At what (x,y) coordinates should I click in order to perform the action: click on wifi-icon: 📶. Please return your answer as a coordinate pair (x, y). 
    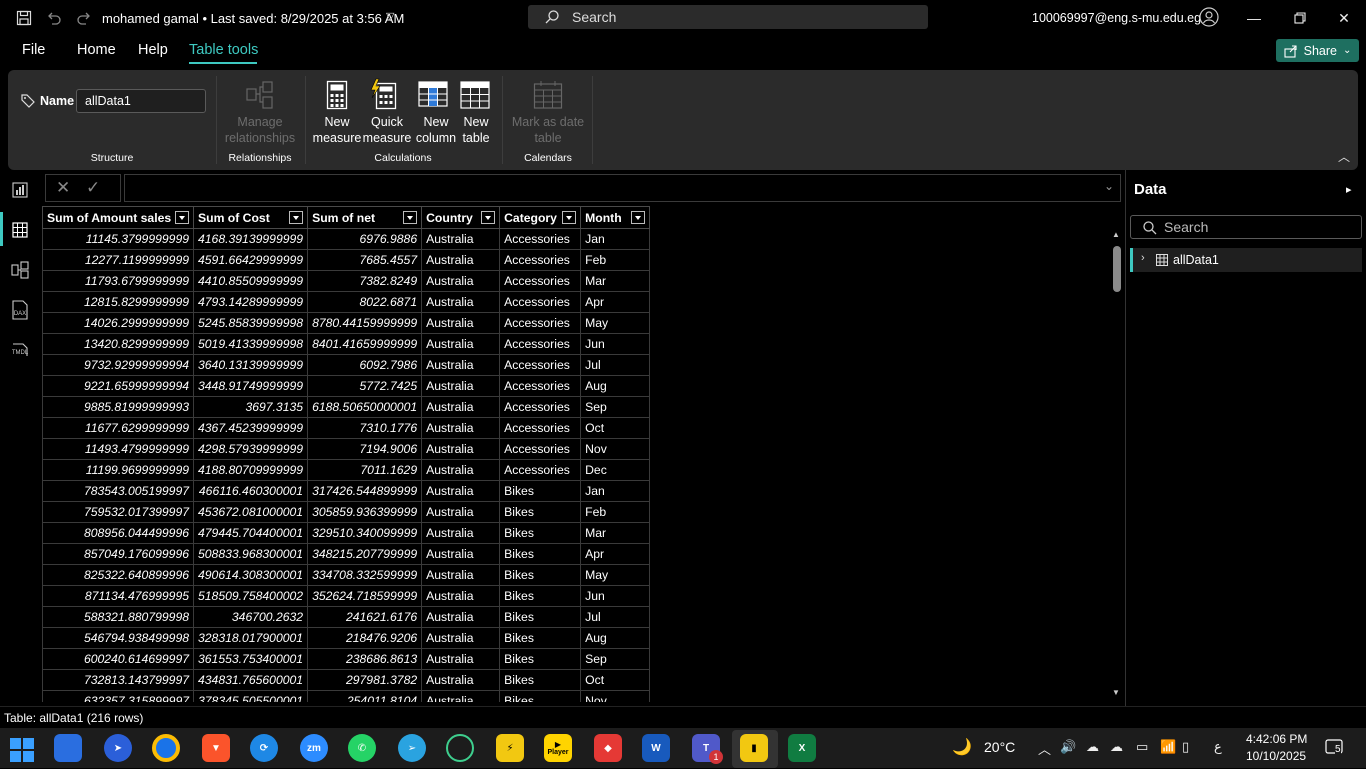
    Looking at the image, I should click on (1168, 747).